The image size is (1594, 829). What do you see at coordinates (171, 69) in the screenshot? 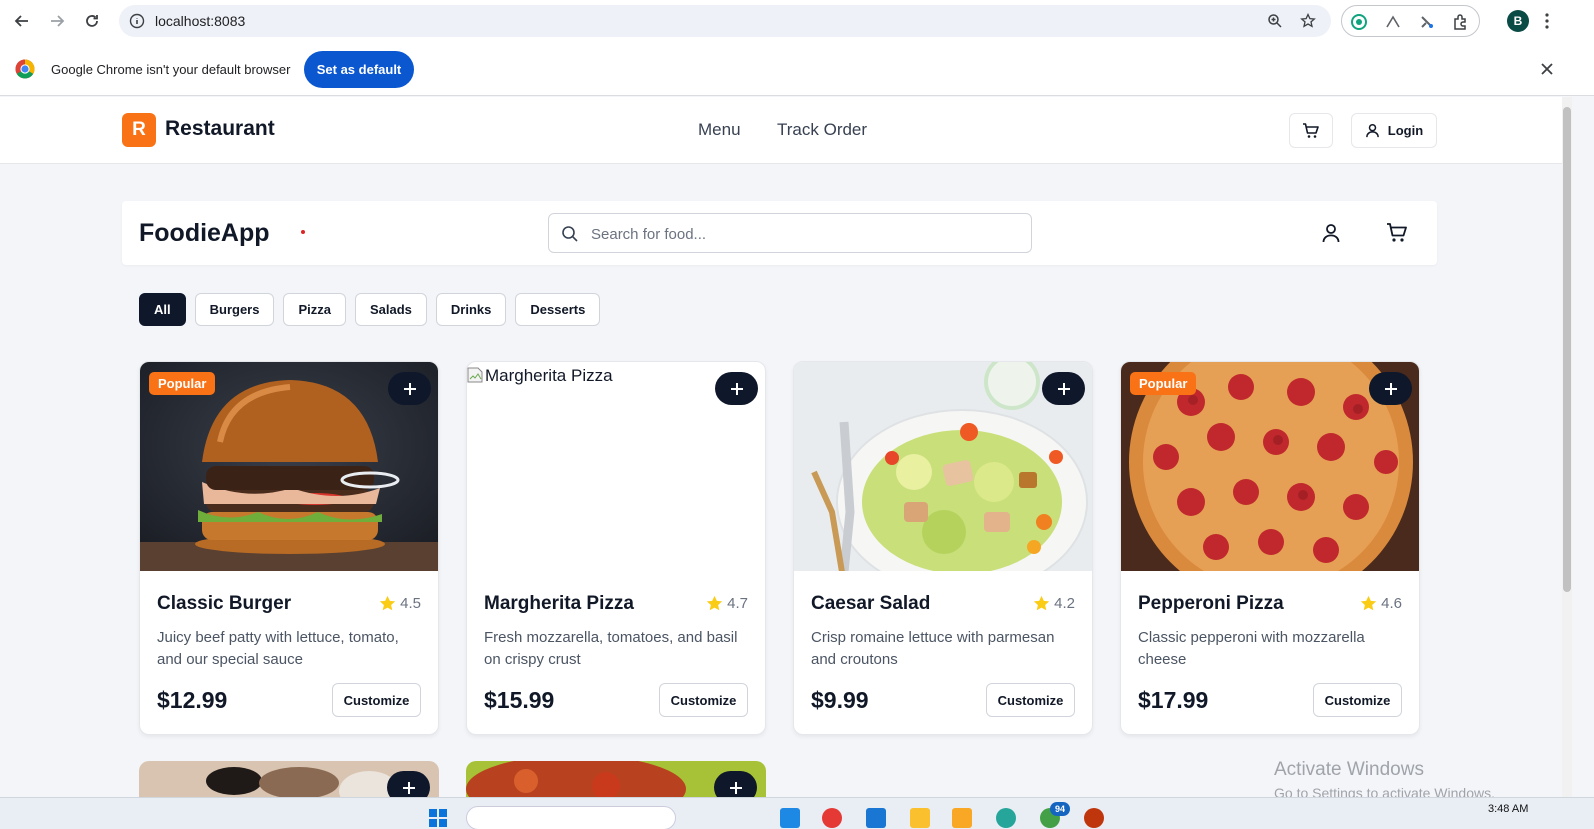
I see `infobar-message: Google Chrome isn't your default browser` at bounding box center [171, 69].